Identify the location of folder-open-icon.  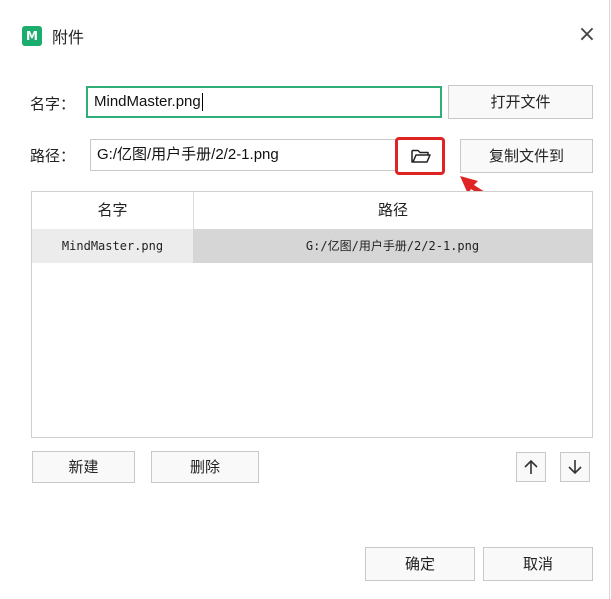
(421, 156).